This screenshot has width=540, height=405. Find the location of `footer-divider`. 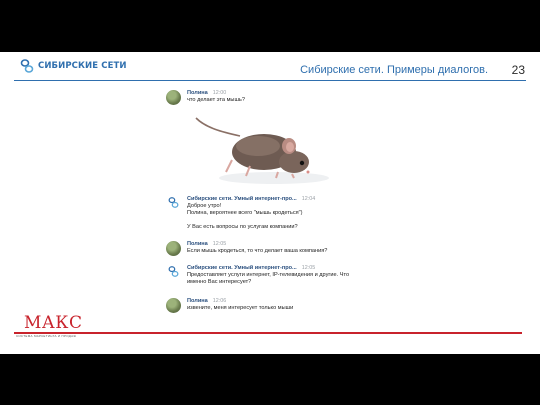

footer-divider is located at coordinates (268, 333).